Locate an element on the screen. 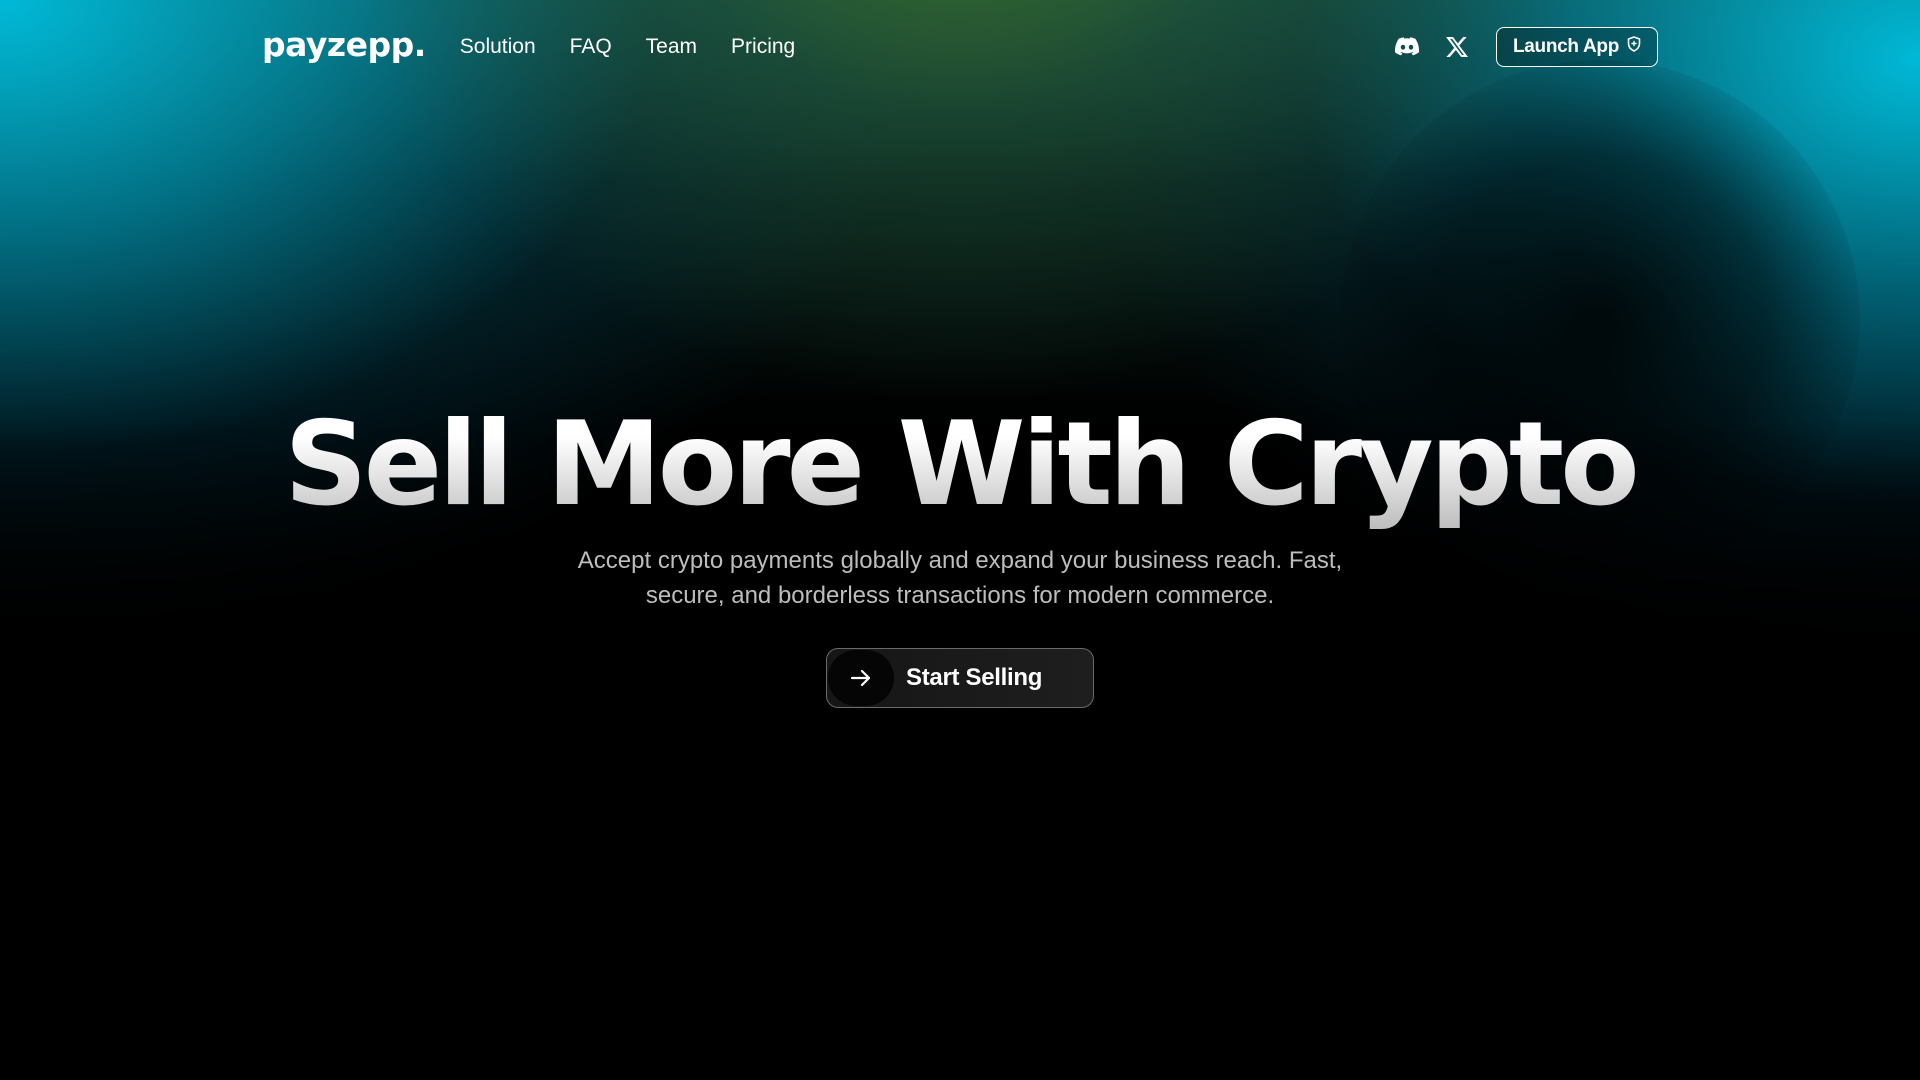  nav-link-team: Team is located at coordinates (671, 47).